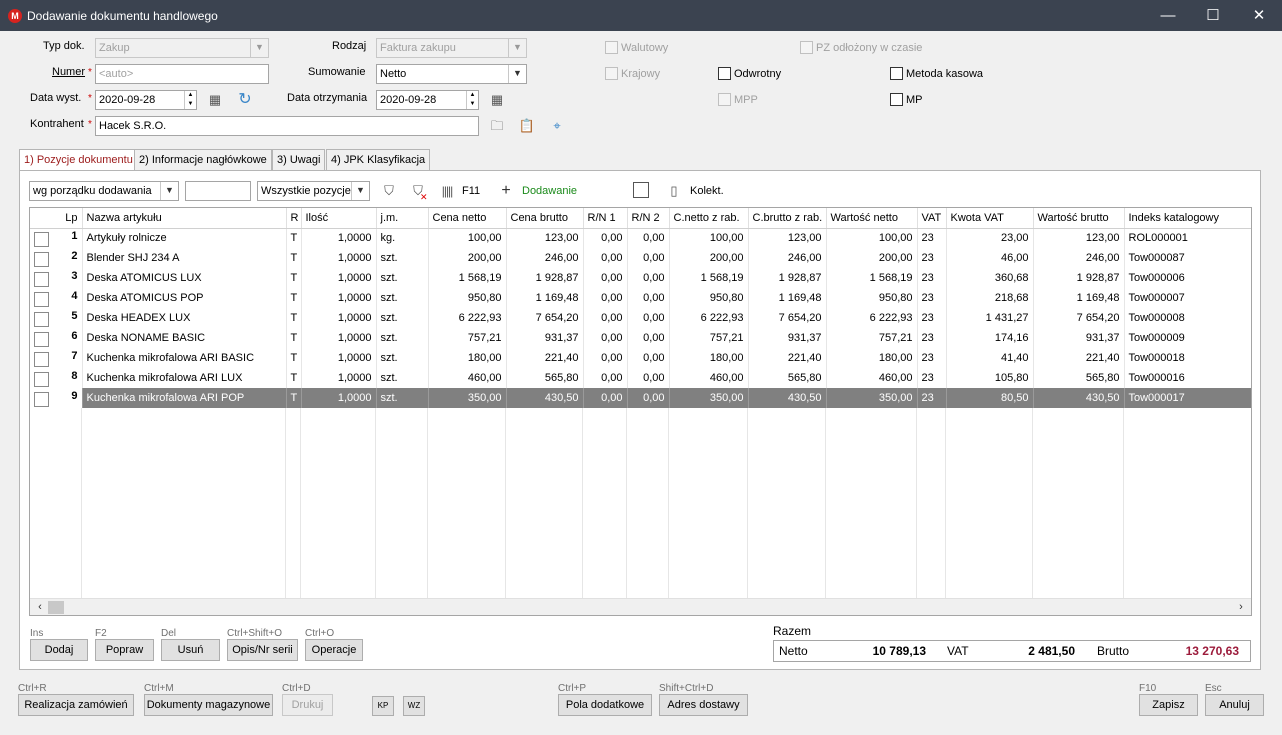  What do you see at coordinates (56, 607) in the screenshot?
I see `scrollbar-thumb` at bounding box center [56, 607].